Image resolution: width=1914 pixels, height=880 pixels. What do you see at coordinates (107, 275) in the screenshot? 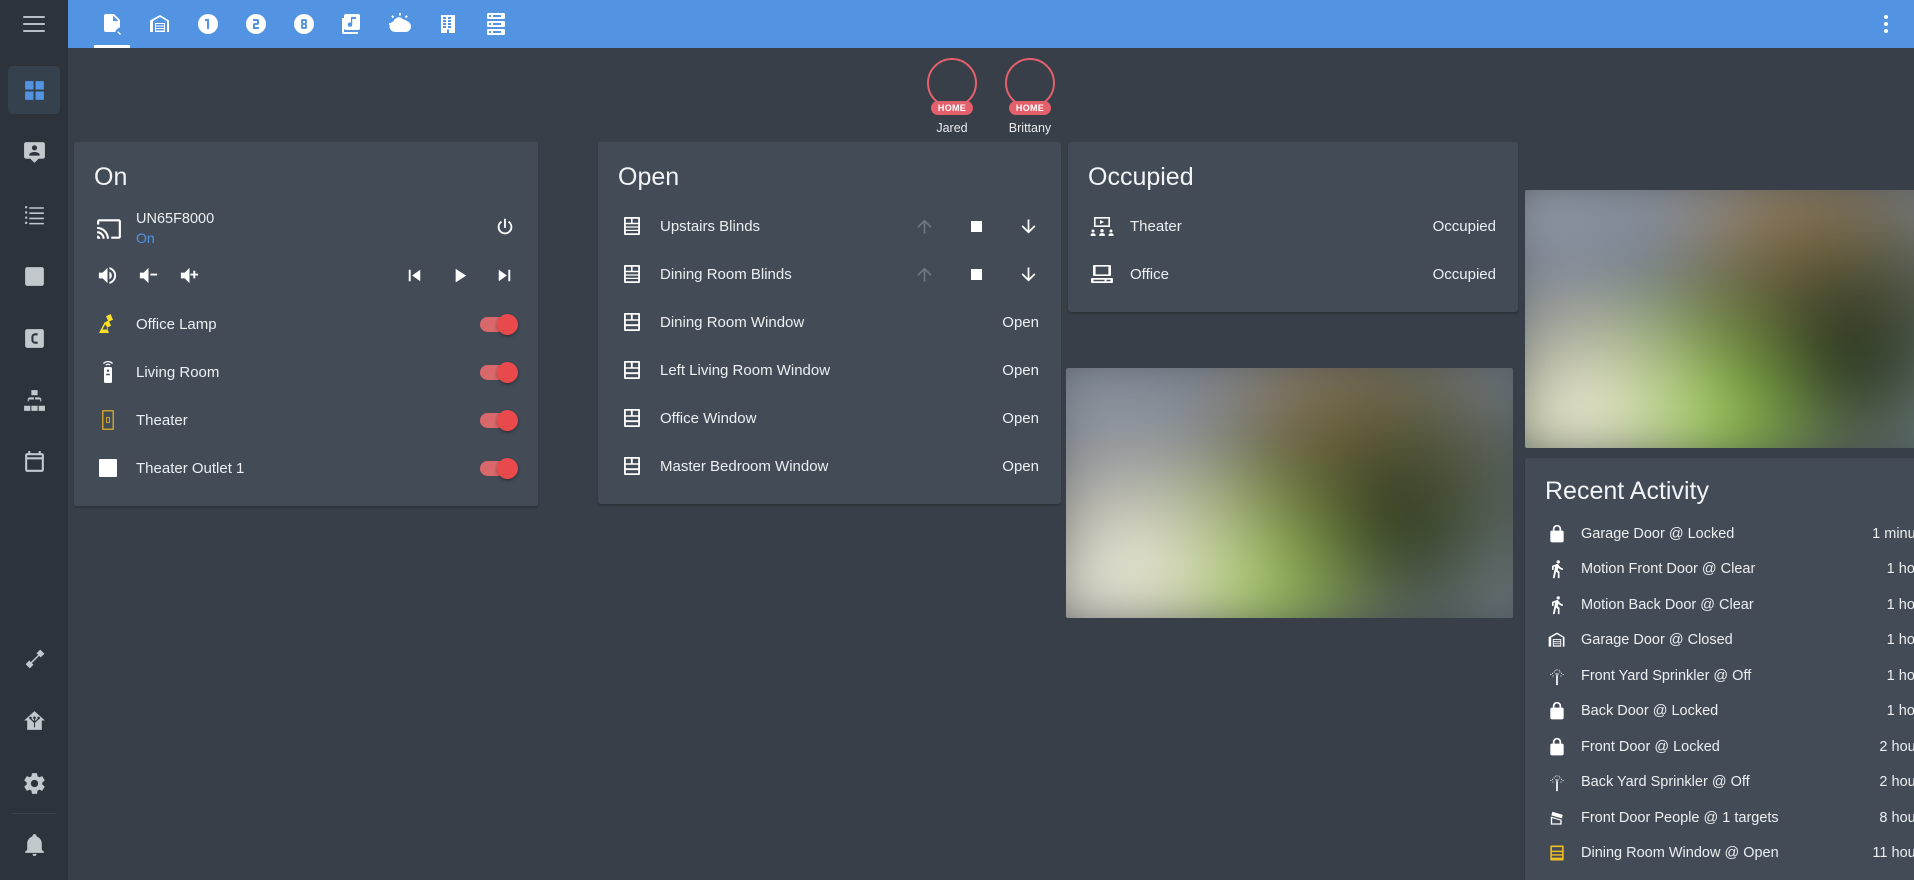
I see `volume-mute-button` at bounding box center [107, 275].